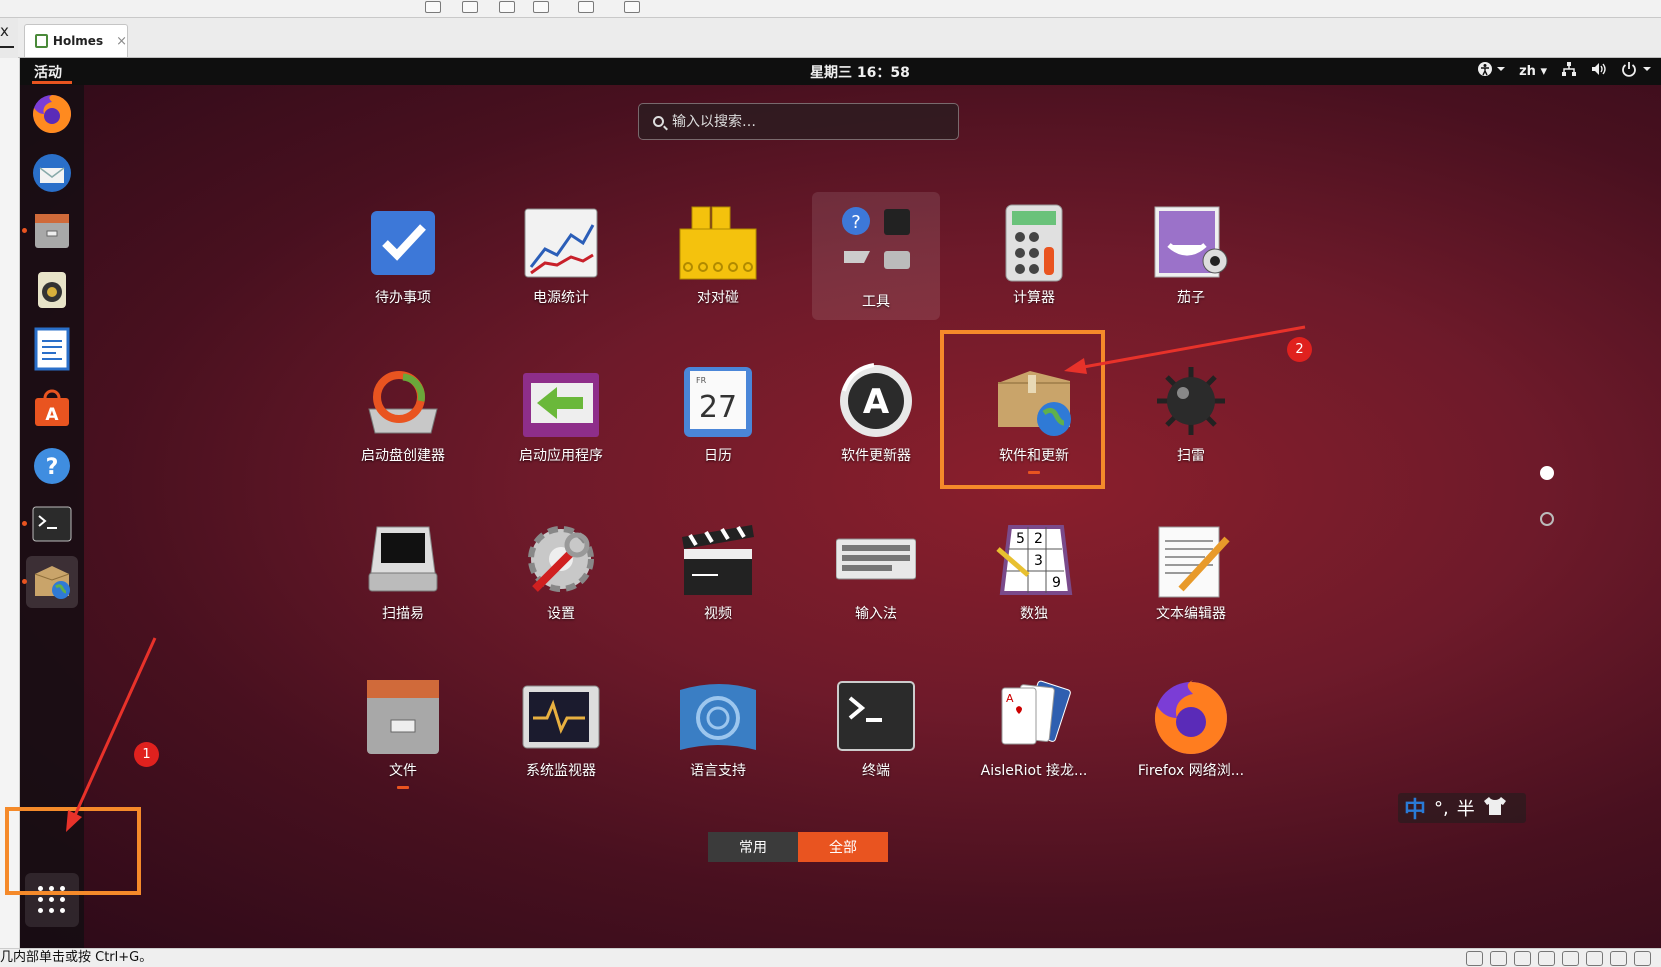  I want to click on running-indicator, so click(24, 581).